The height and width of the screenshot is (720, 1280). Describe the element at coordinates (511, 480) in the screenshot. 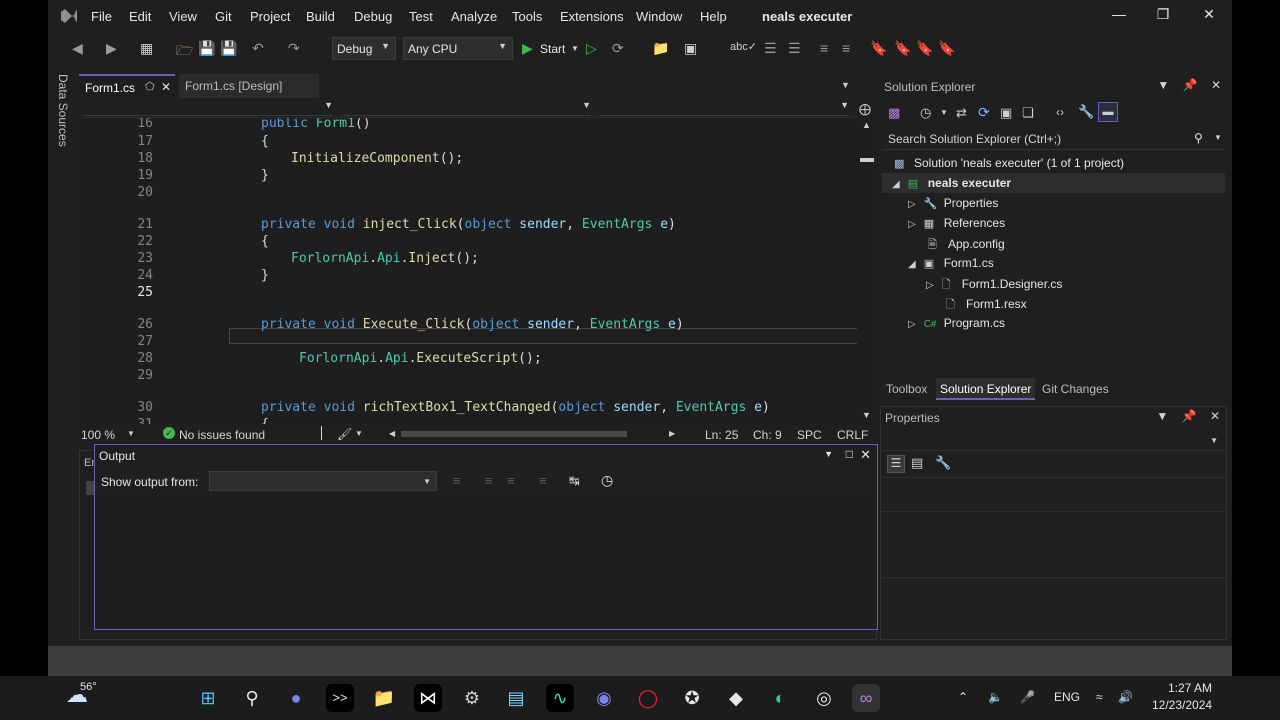

I see `next-message-icon: ≡` at that location.